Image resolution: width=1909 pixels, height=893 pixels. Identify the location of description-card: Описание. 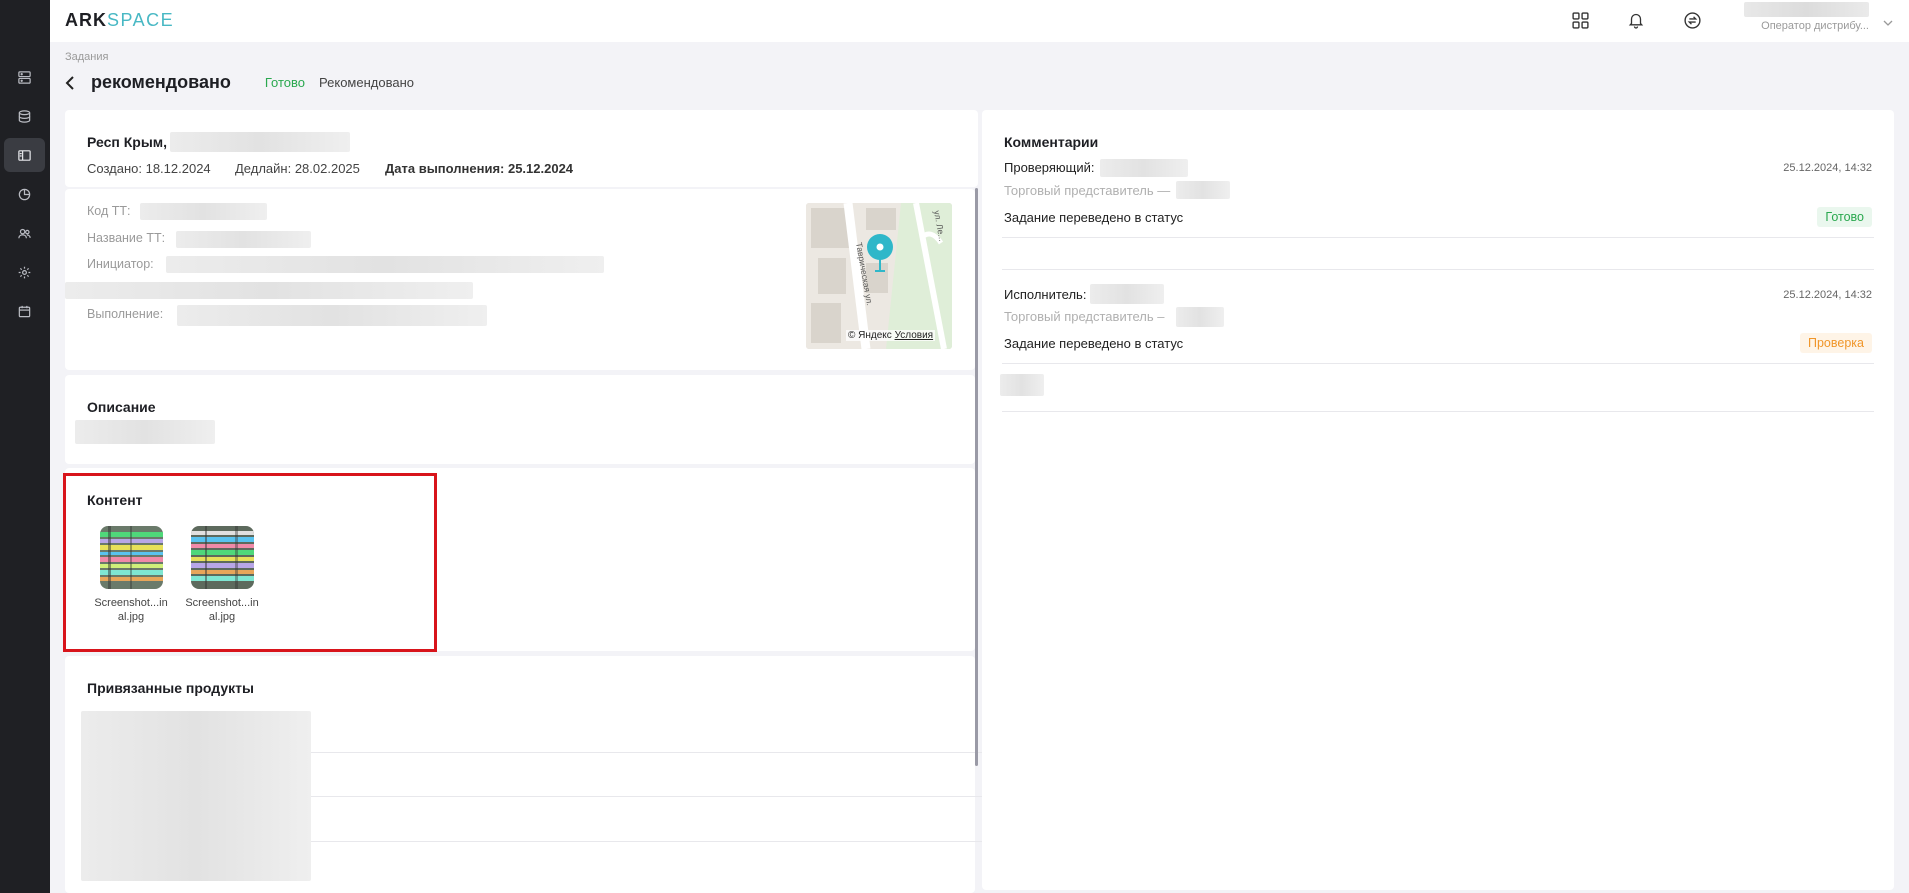
(520, 419).